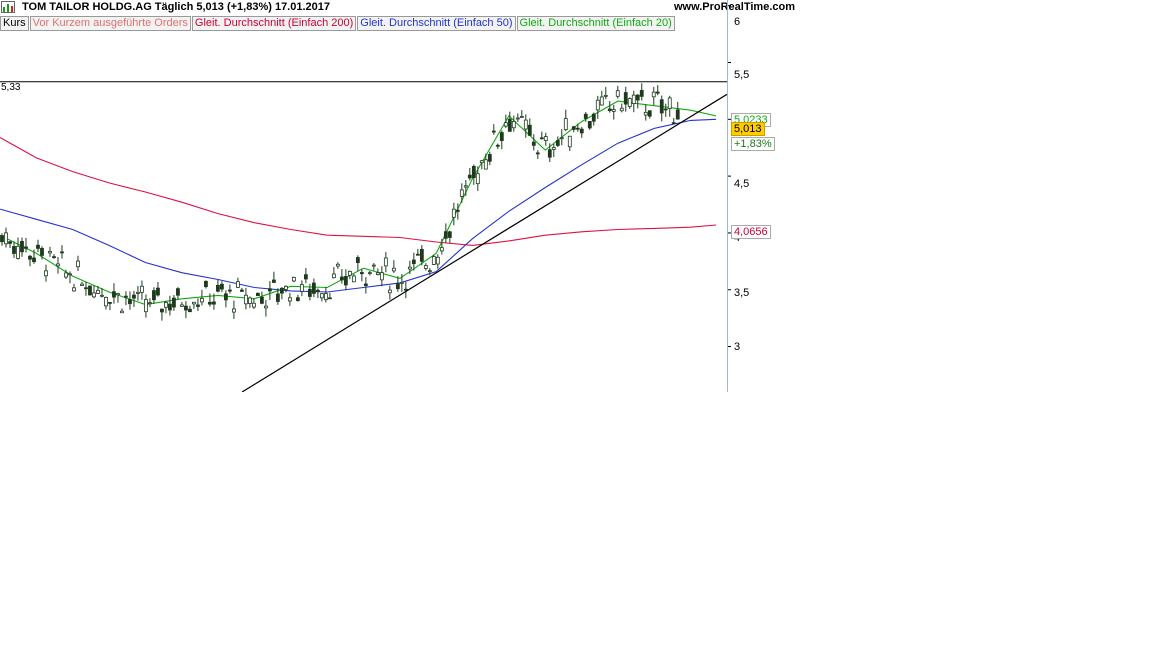 The width and height of the screenshot is (1152, 648). I want to click on legend-item-ma20: Gleit. Durchschnitt (Einfach 20), so click(595, 23).